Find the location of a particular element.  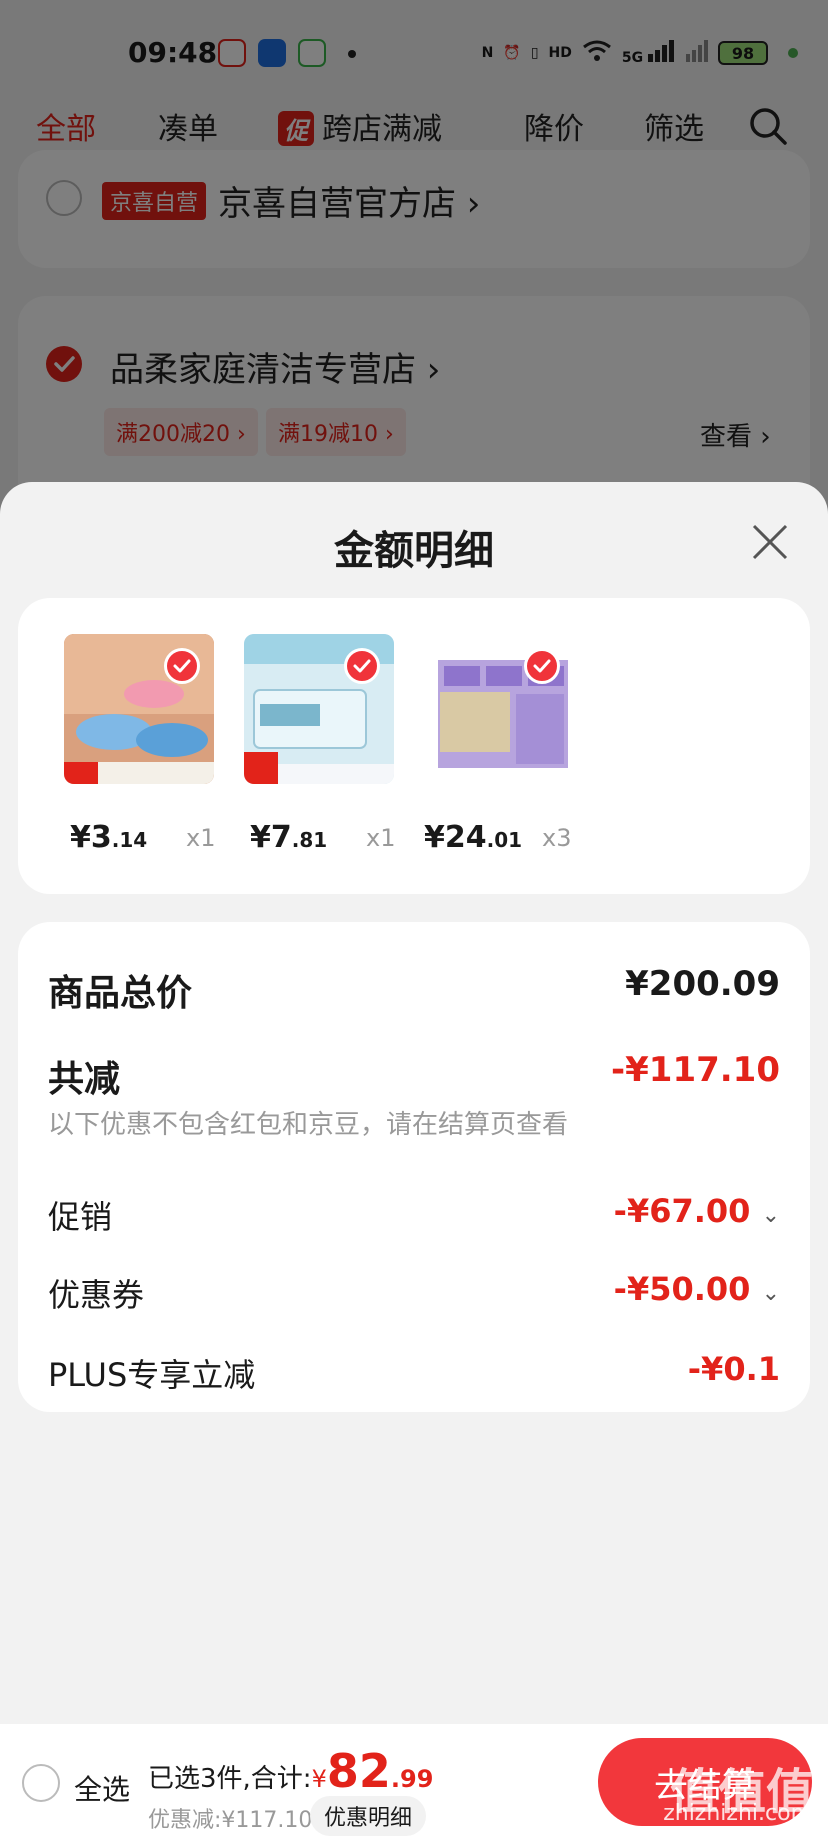

product-image-soap-dish is located at coordinates (139, 709).